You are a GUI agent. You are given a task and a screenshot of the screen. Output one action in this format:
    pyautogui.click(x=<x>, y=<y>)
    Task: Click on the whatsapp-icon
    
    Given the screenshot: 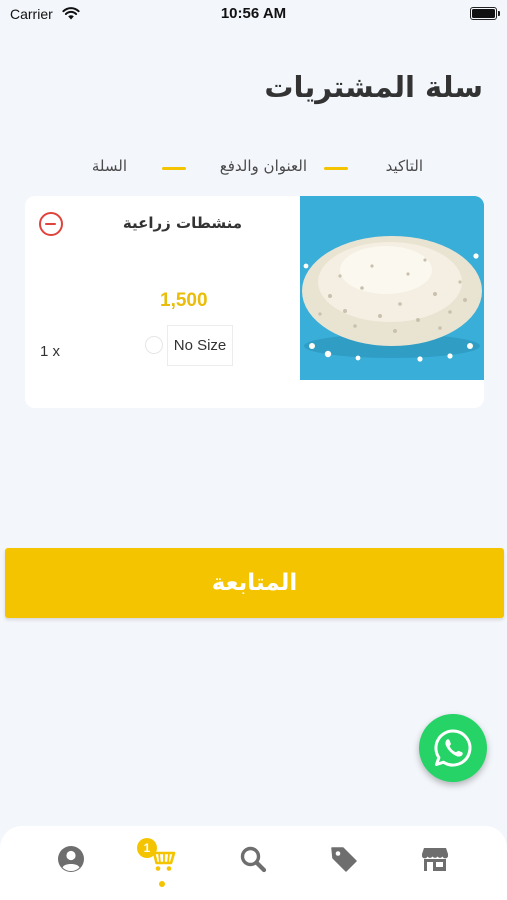 What is the action you would take?
    pyautogui.click(x=453, y=748)
    